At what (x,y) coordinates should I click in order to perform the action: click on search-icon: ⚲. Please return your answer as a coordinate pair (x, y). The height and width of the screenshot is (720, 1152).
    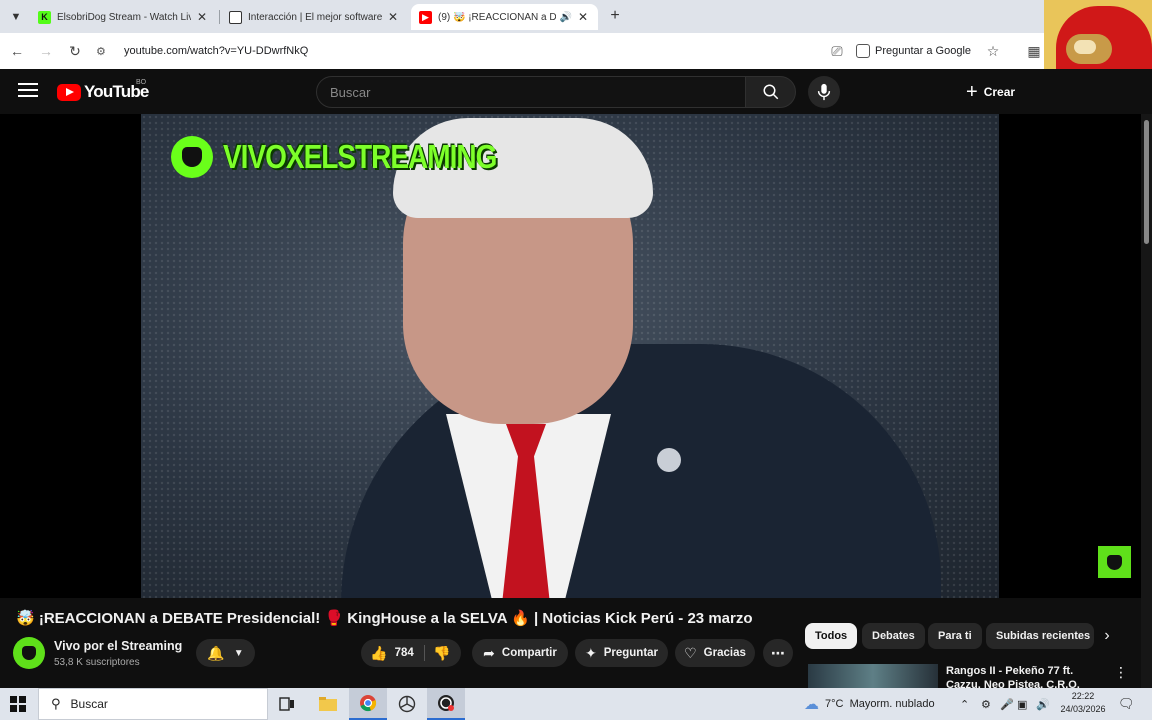
    Looking at the image, I should click on (56, 703).